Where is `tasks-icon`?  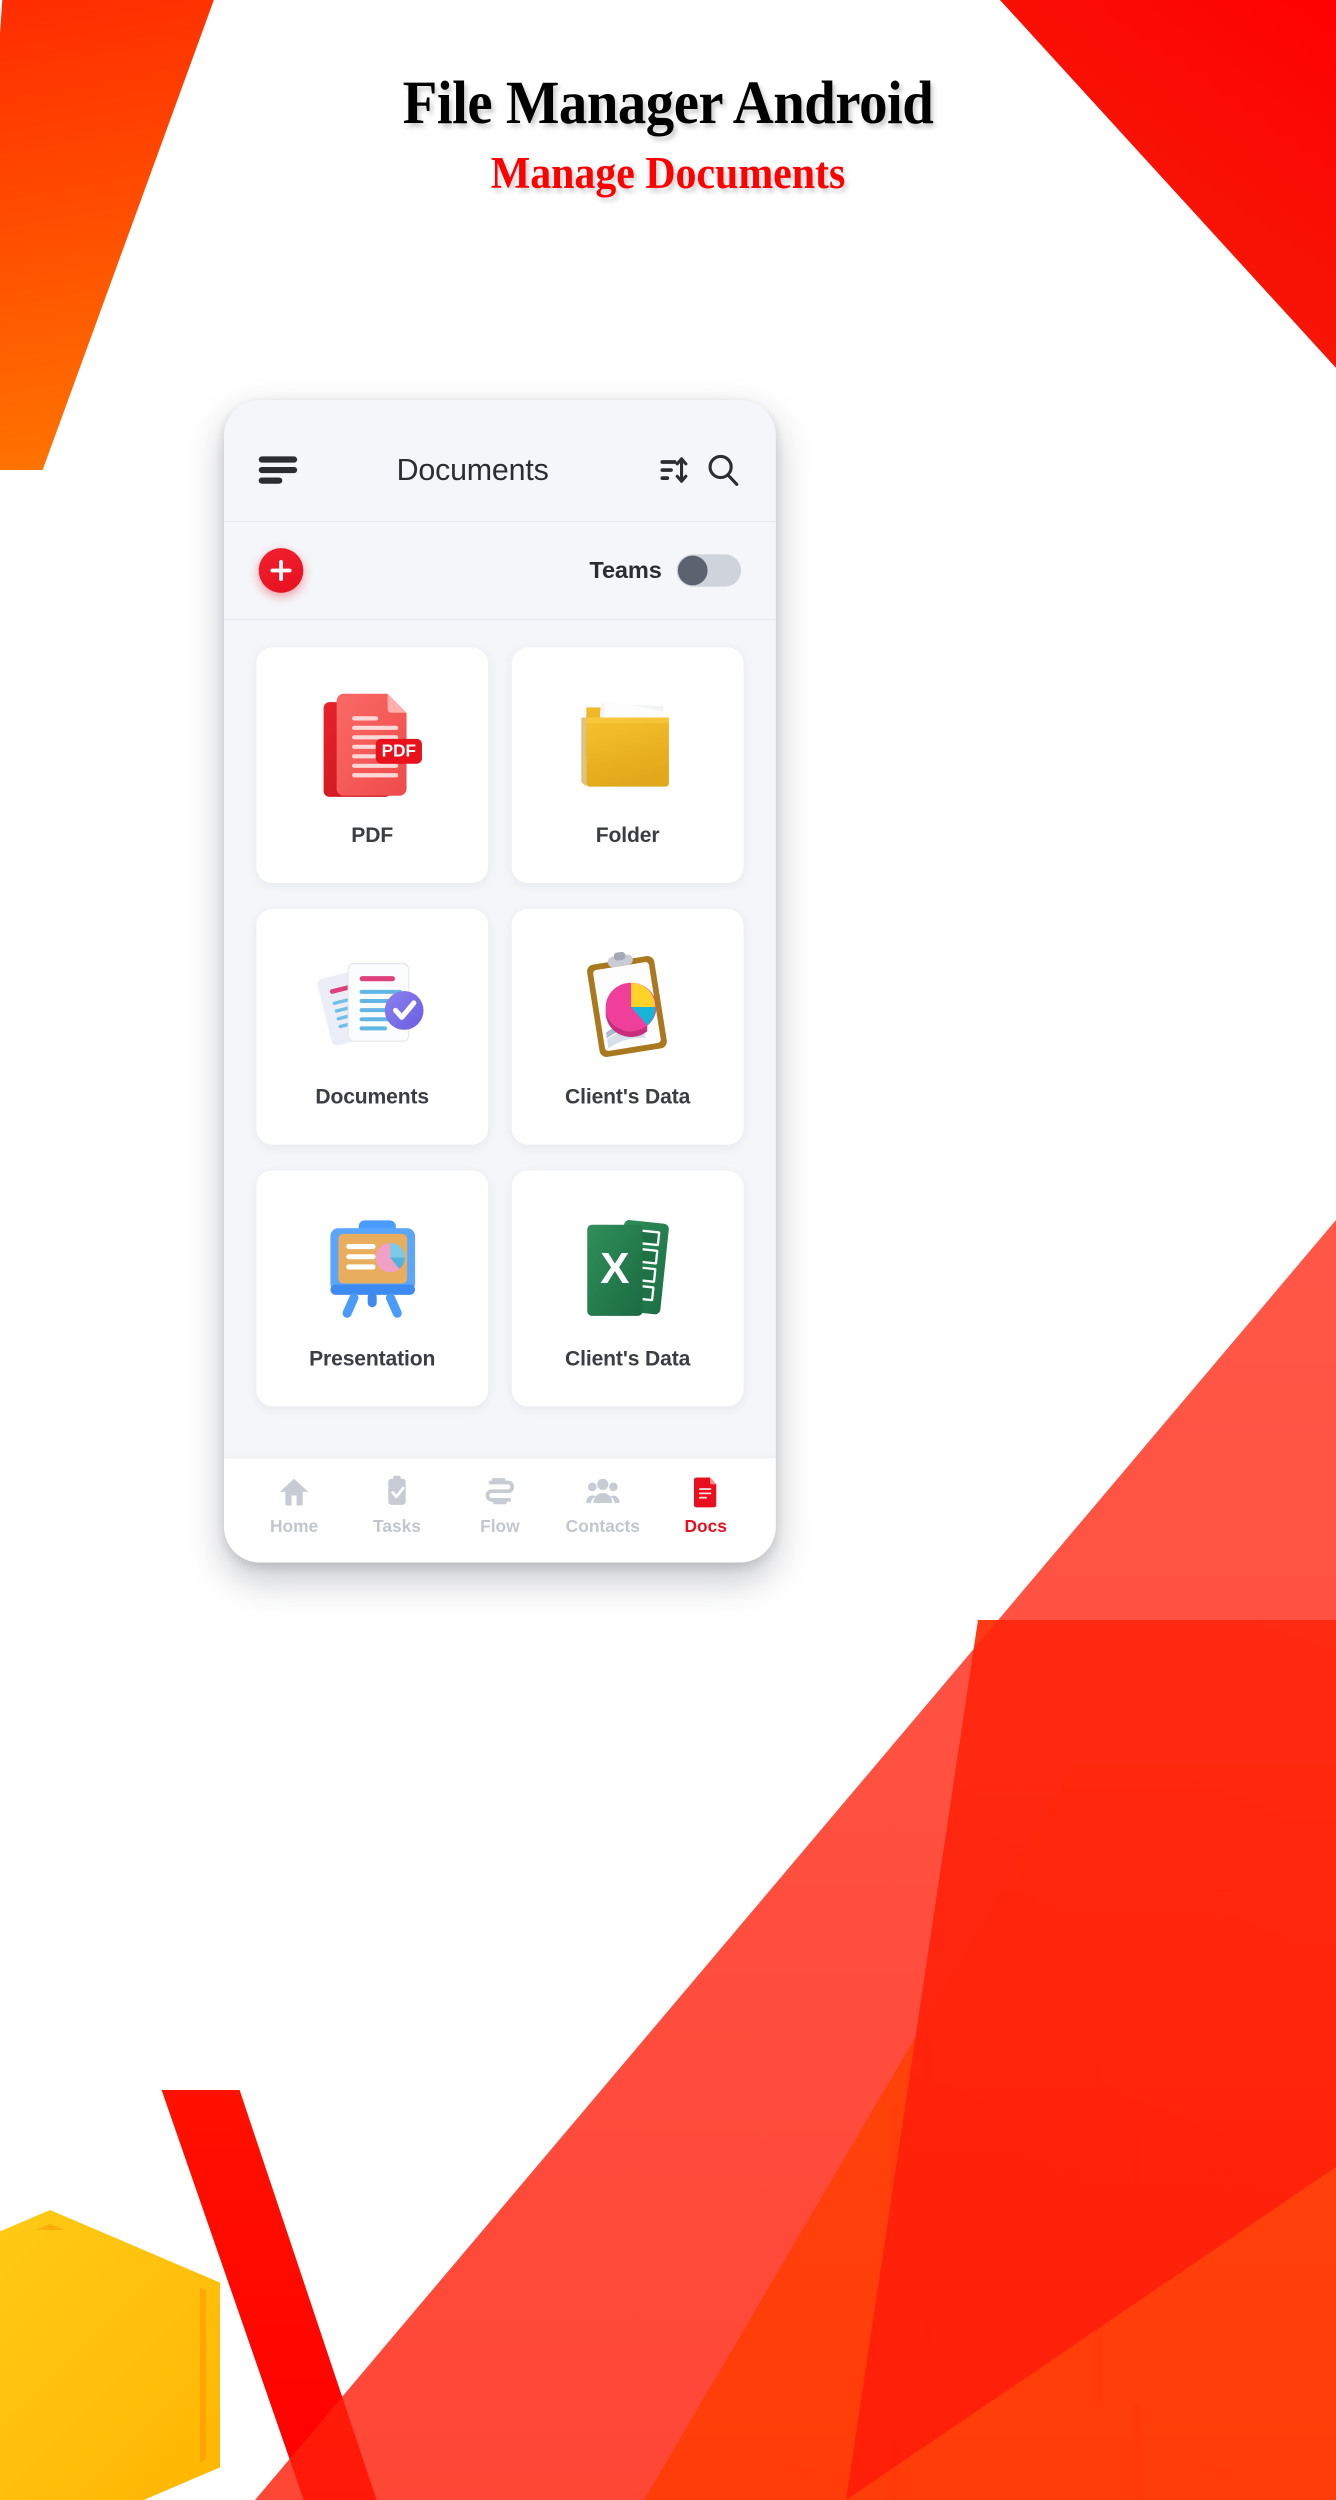
tasks-icon is located at coordinates (396, 1490).